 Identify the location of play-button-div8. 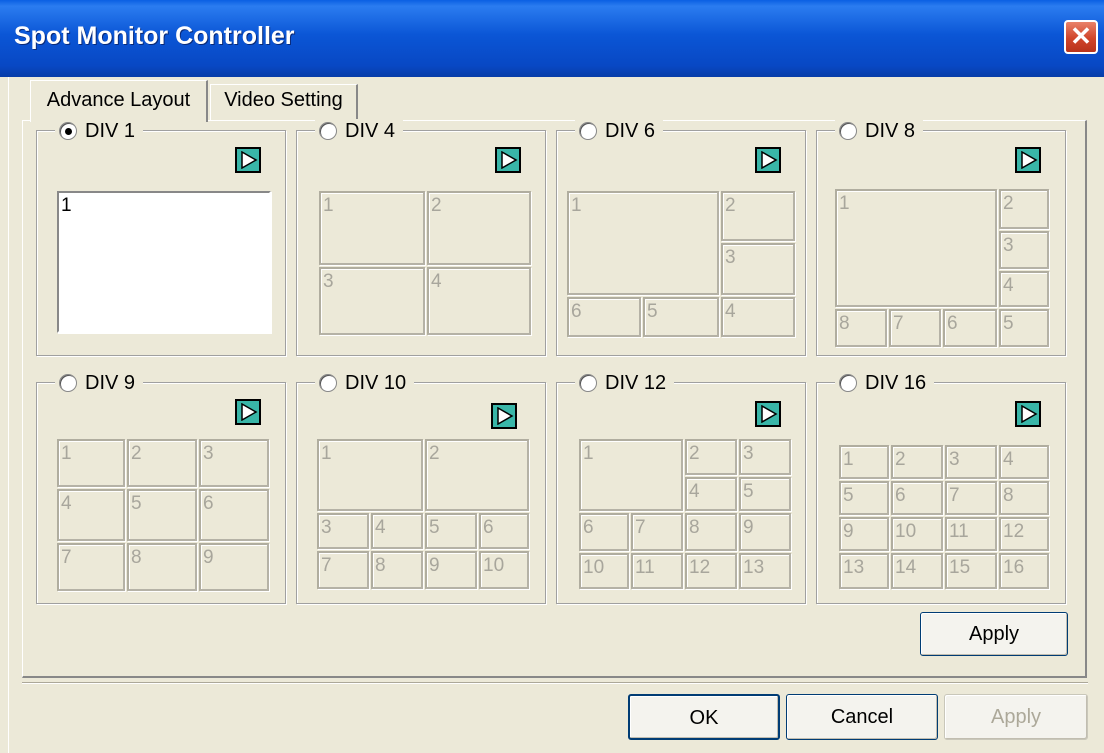
(1028, 160).